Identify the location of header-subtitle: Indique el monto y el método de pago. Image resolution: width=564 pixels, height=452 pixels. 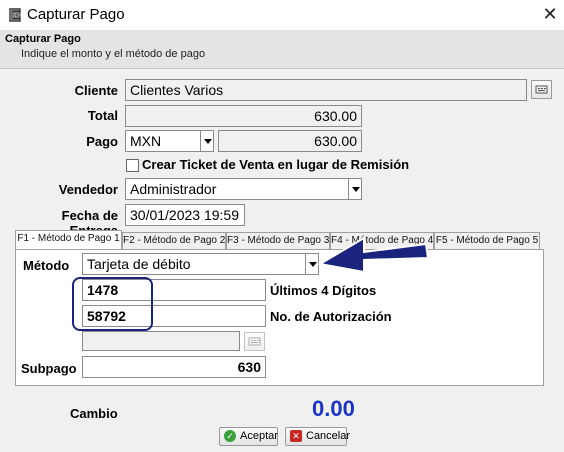
(113, 54).